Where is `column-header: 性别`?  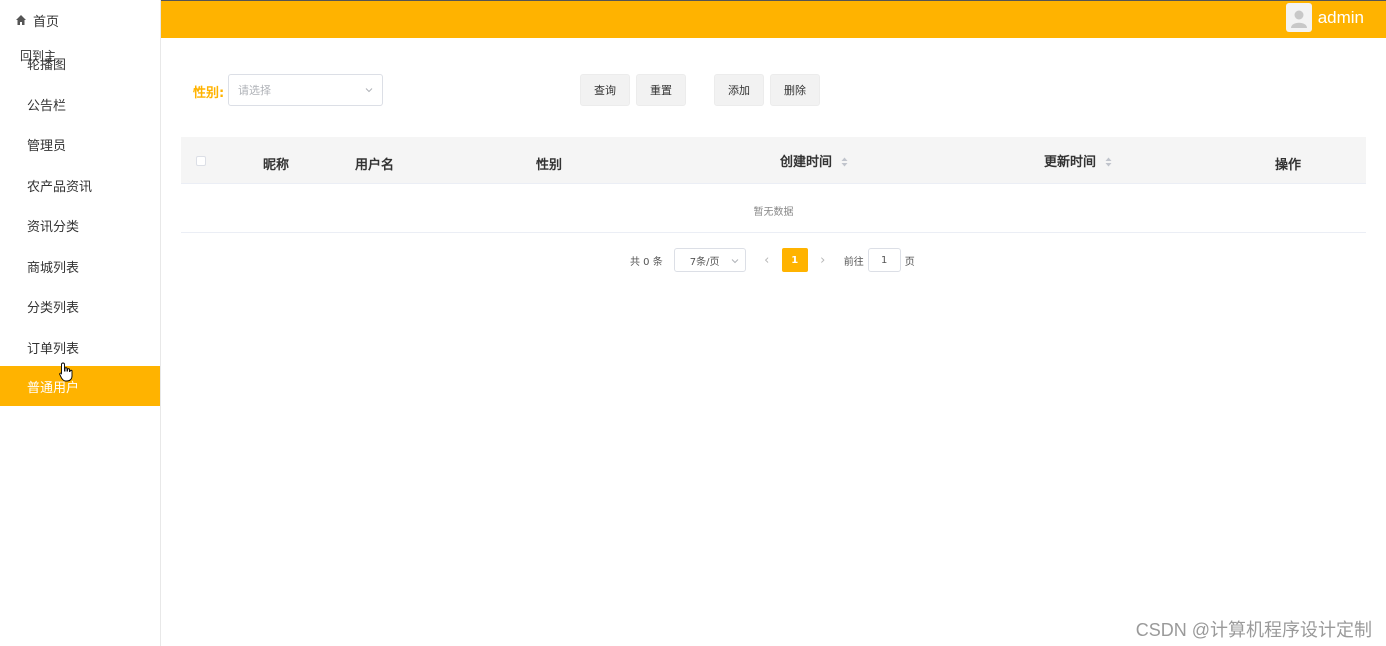 column-header: 性别 is located at coordinates (549, 165).